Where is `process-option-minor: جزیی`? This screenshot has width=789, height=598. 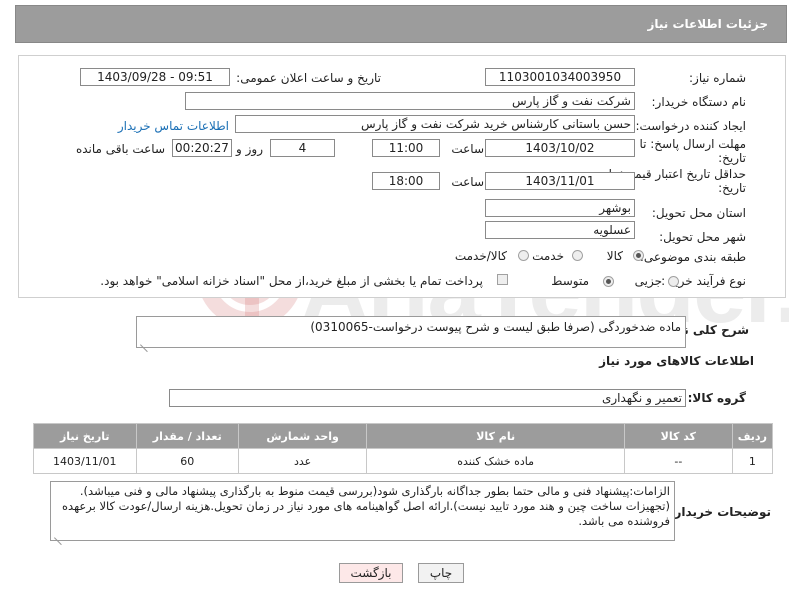
process-option-minor: جزیی is located at coordinates (648, 281).